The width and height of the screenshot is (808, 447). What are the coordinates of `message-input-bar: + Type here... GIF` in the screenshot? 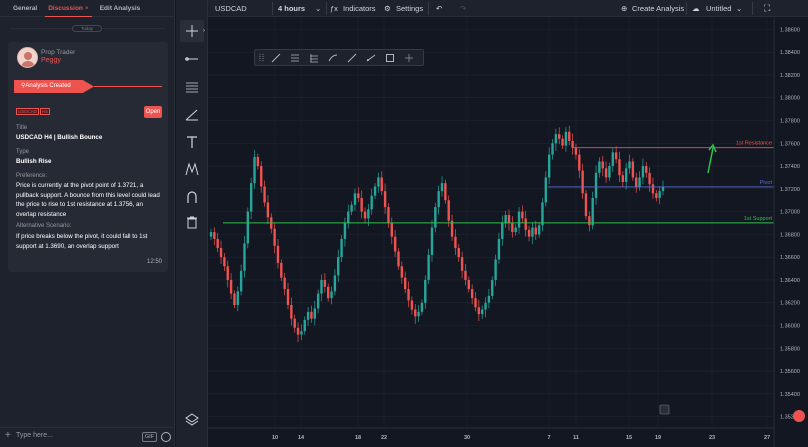 It's located at (87, 437).